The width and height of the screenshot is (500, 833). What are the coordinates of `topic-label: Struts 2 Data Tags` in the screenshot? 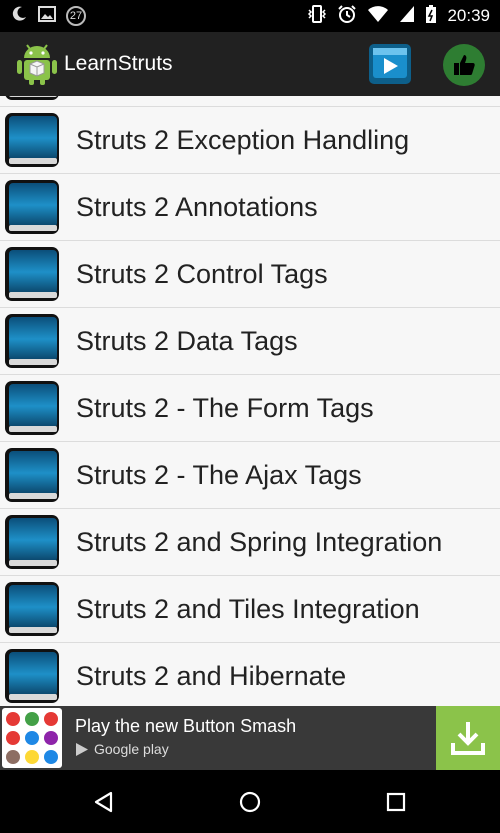 It's located at (187, 341).